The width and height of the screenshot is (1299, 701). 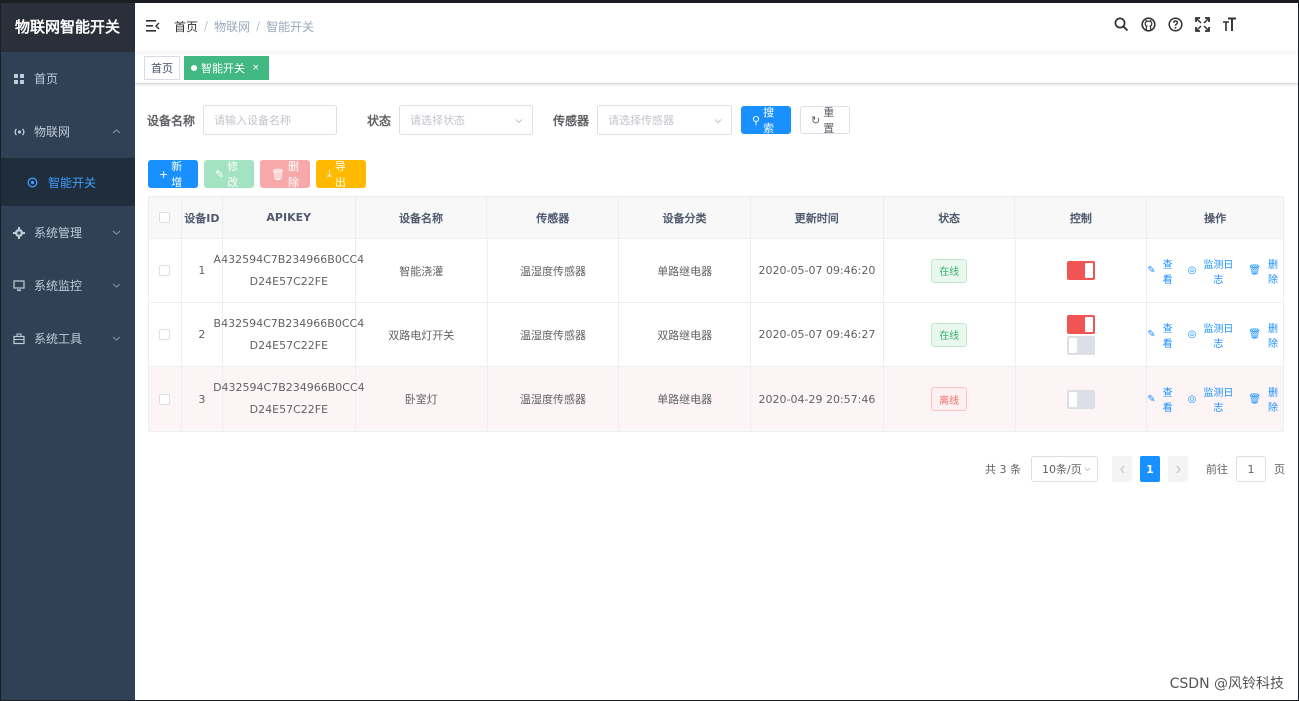 What do you see at coordinates (554, 399) in the screenshot?
I see `cell-sensor: 温湿度传感器` at bounding box center [554, 399].